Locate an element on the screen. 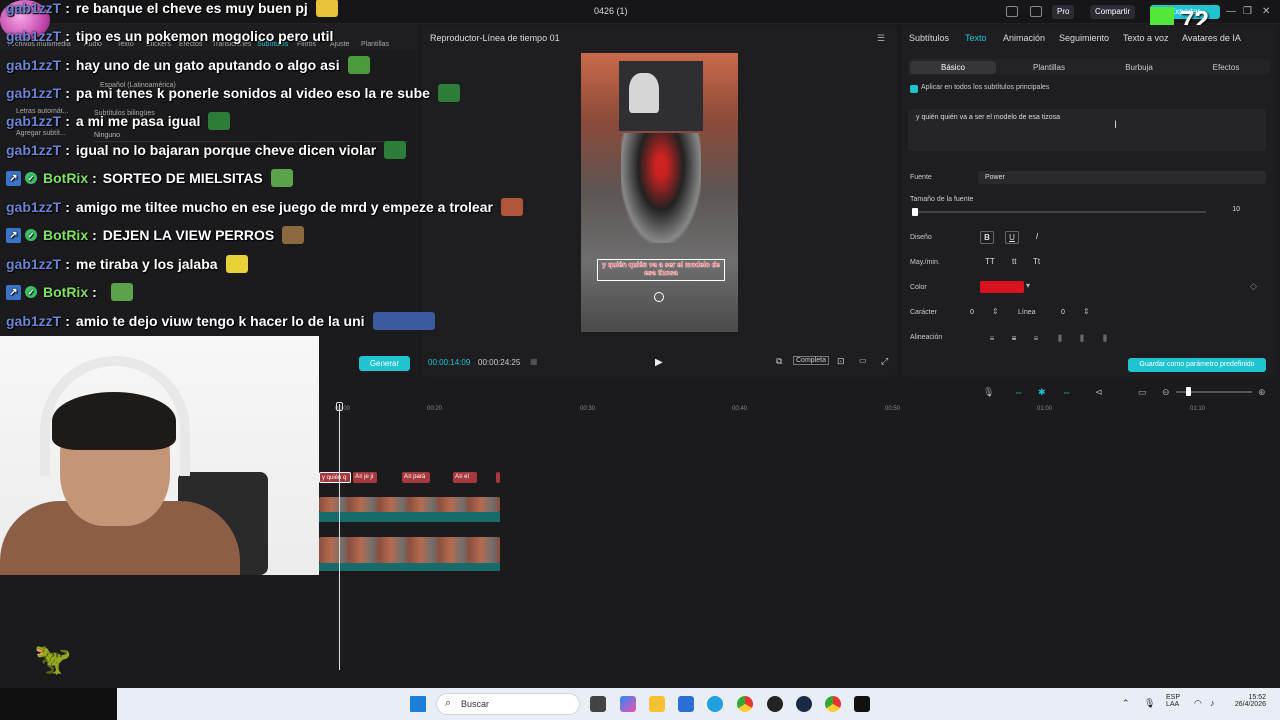 The width and height of the screenshot is (1280, 720). zoom-slider-knob is located at coordinates (1188, 391).